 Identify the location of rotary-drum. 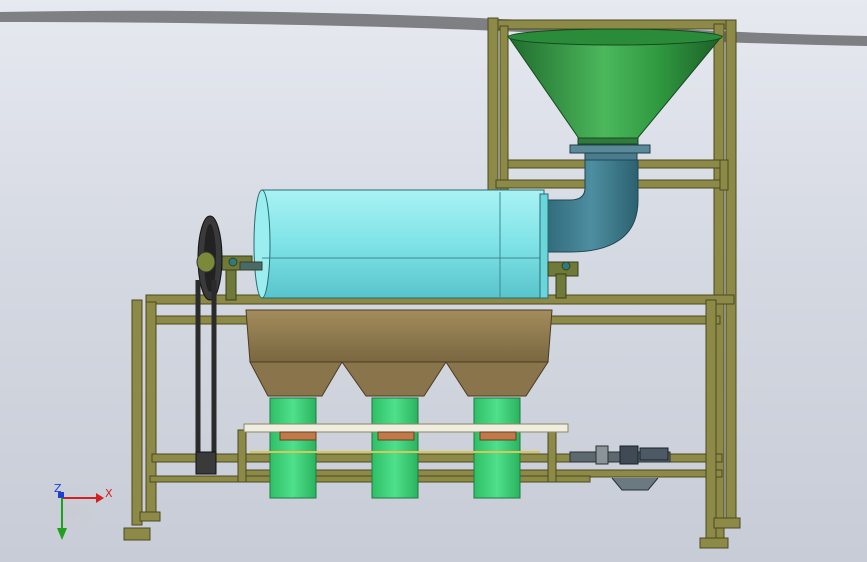
(401, 244).